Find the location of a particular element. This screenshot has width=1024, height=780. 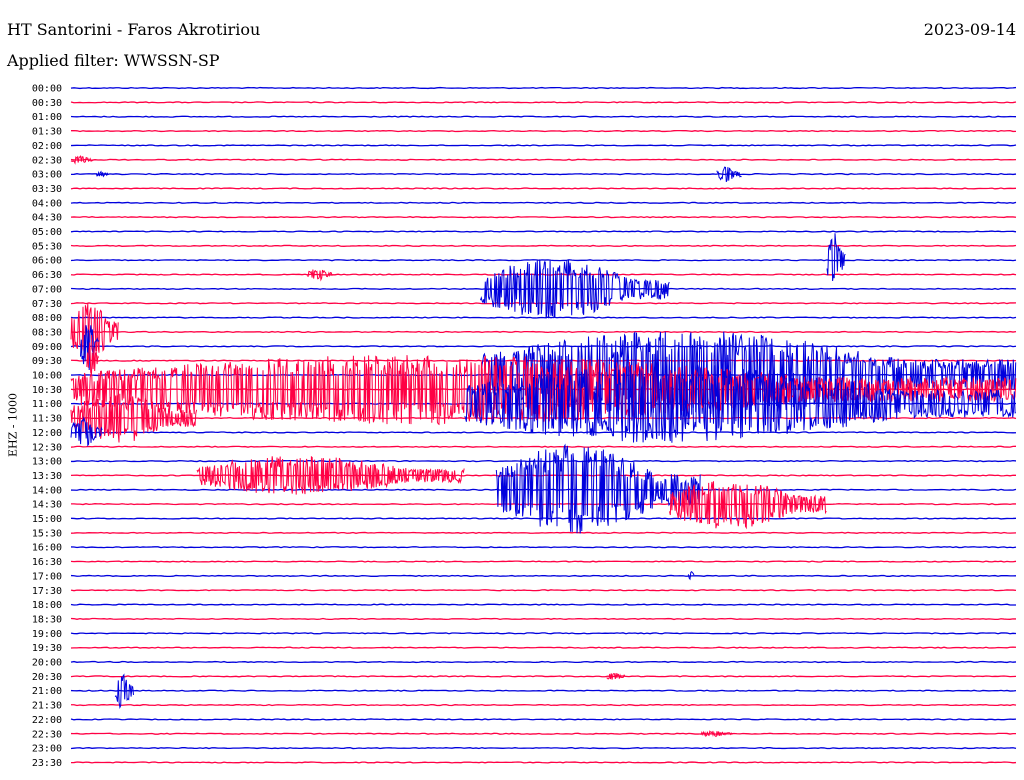

row-time-label: 07:30 is located at coordinates (47, 304).